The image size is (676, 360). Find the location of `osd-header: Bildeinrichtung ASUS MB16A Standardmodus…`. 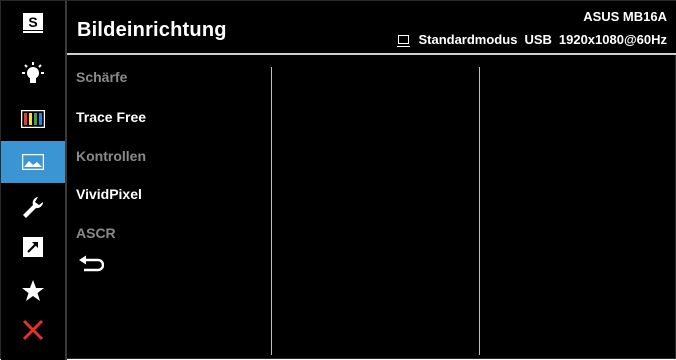

osd-header: Bildeinrichtung ASUS MB16A Standardmodus… is located at coordinates (371, 28).